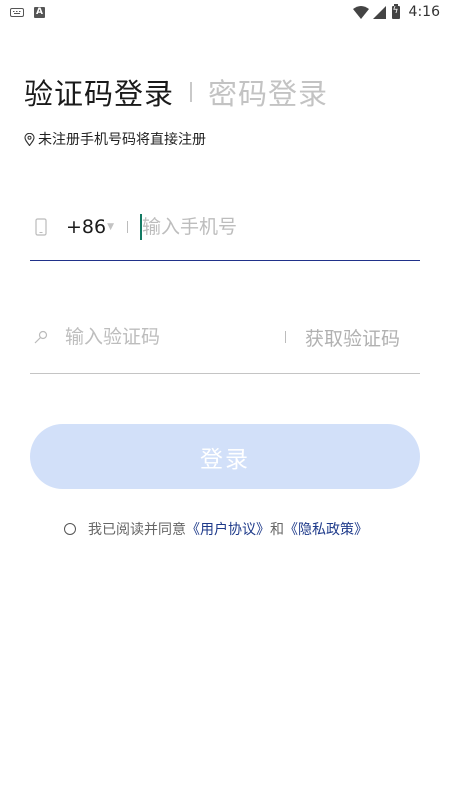  Describe the element at coordinates (228, 529) in the screenshot. I see `user-agreement-link: 《用户协议》` at that location.